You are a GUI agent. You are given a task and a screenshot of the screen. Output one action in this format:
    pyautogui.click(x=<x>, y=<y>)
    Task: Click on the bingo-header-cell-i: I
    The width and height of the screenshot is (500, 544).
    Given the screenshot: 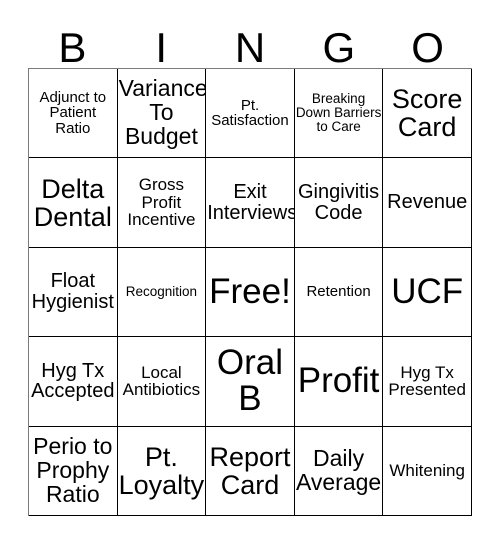 What is the action you would take?
    pyautogui.click(x=161, y=43)
    